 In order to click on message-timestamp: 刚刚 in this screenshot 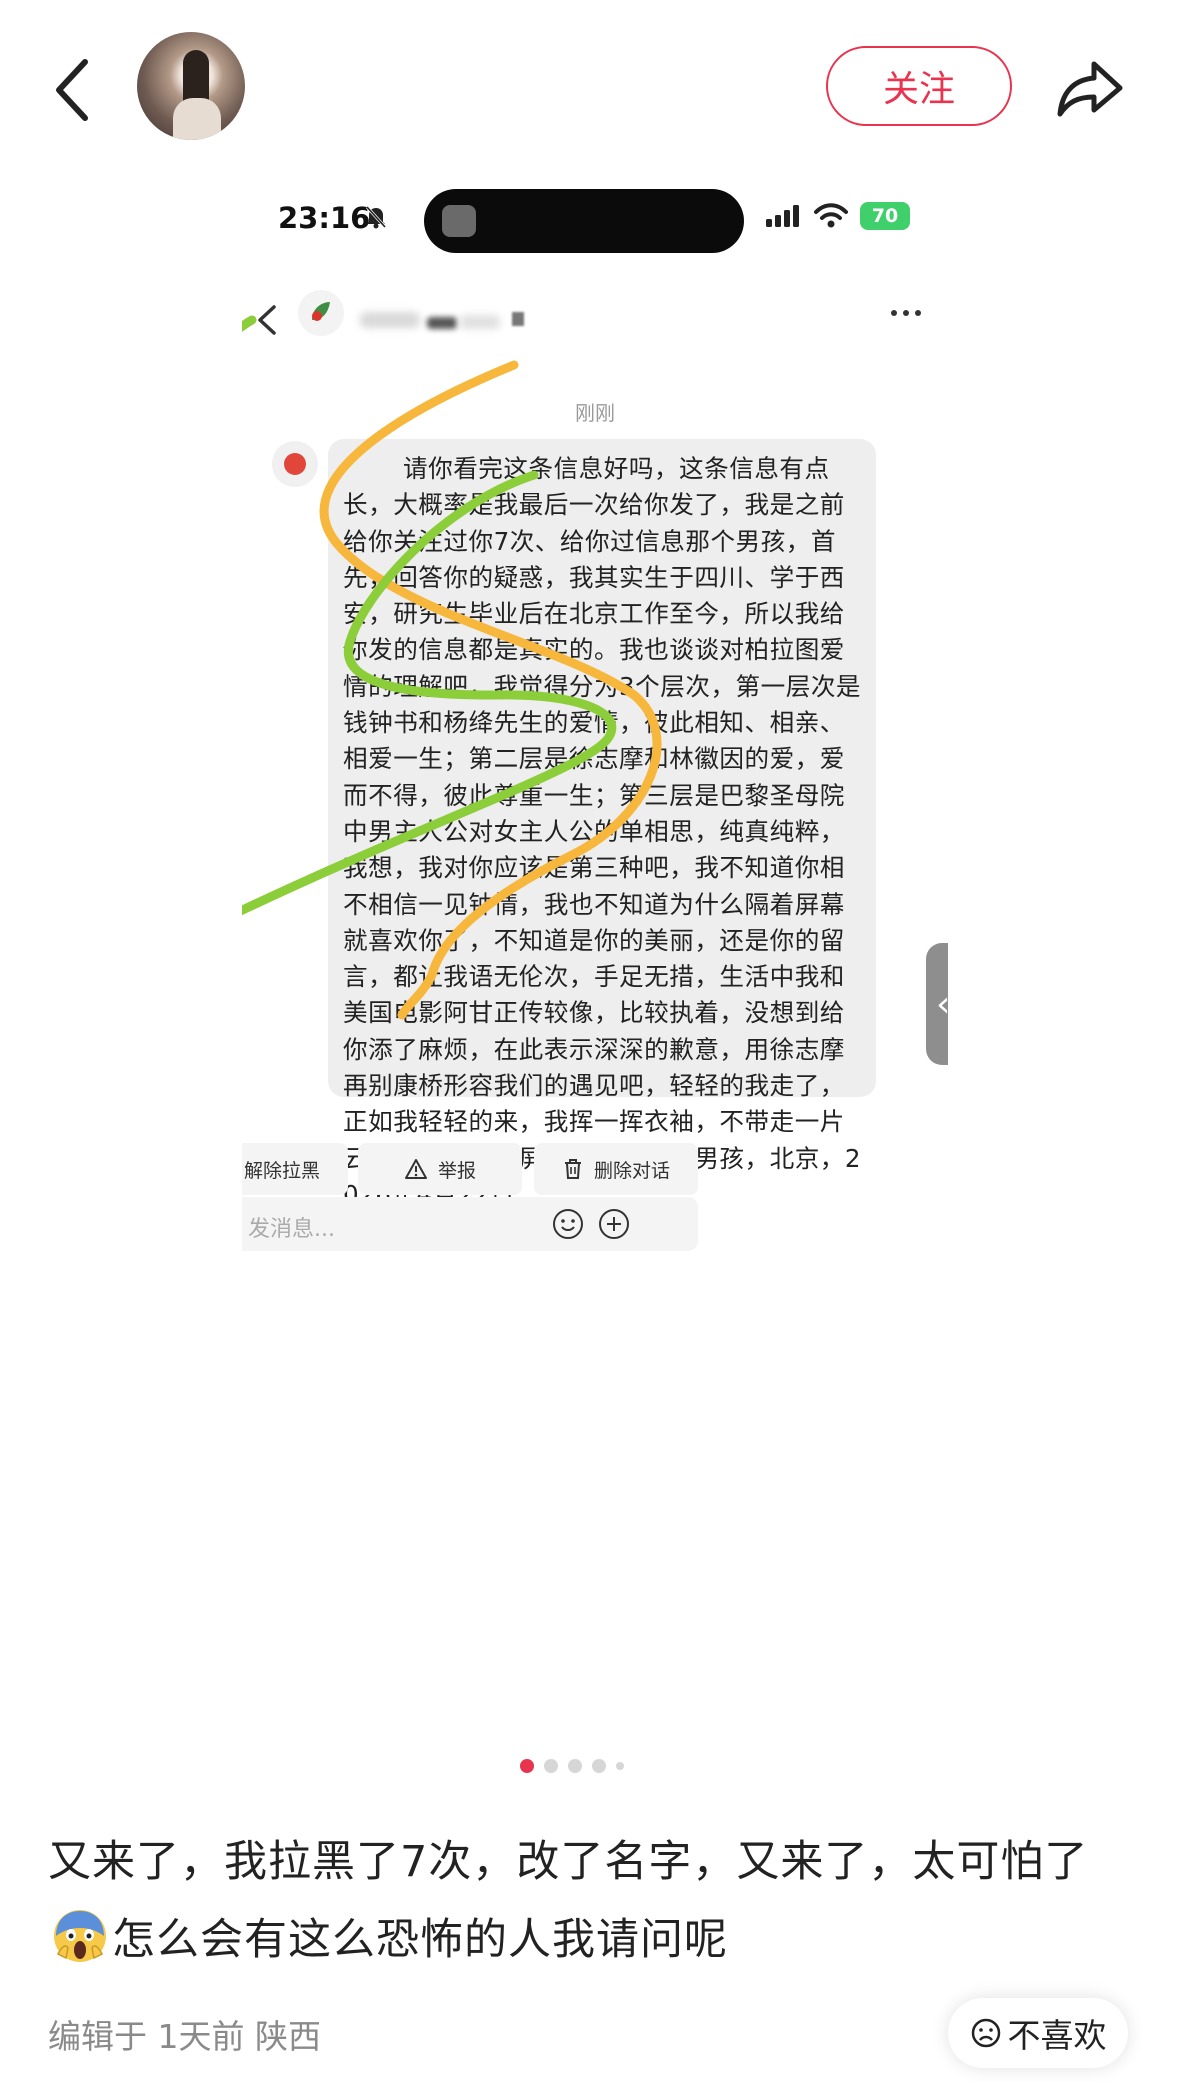, I will do `click(595, 413)`.